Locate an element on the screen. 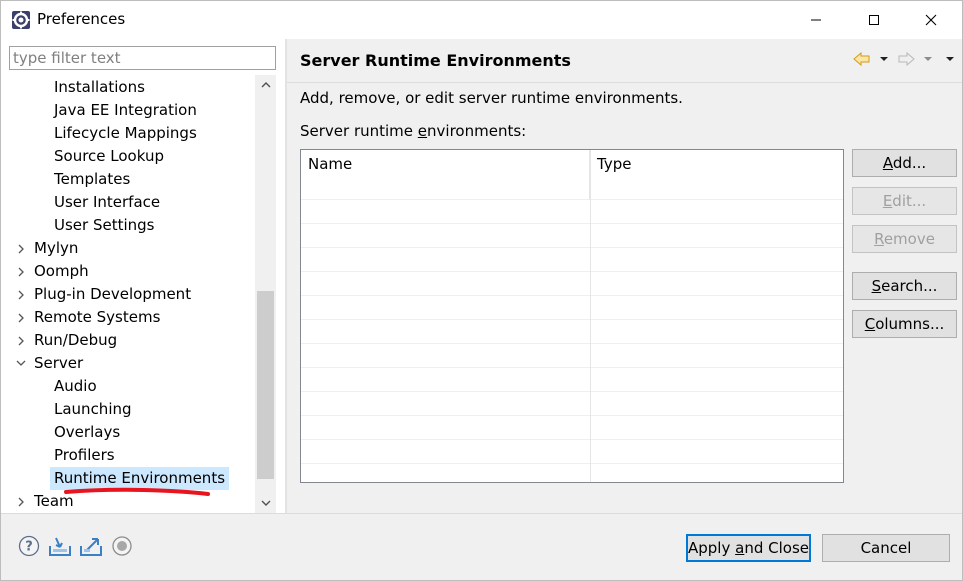 This screenshot has height=581, width=963. forward-menu-chevron-icon is located at coordinates (928, 59).